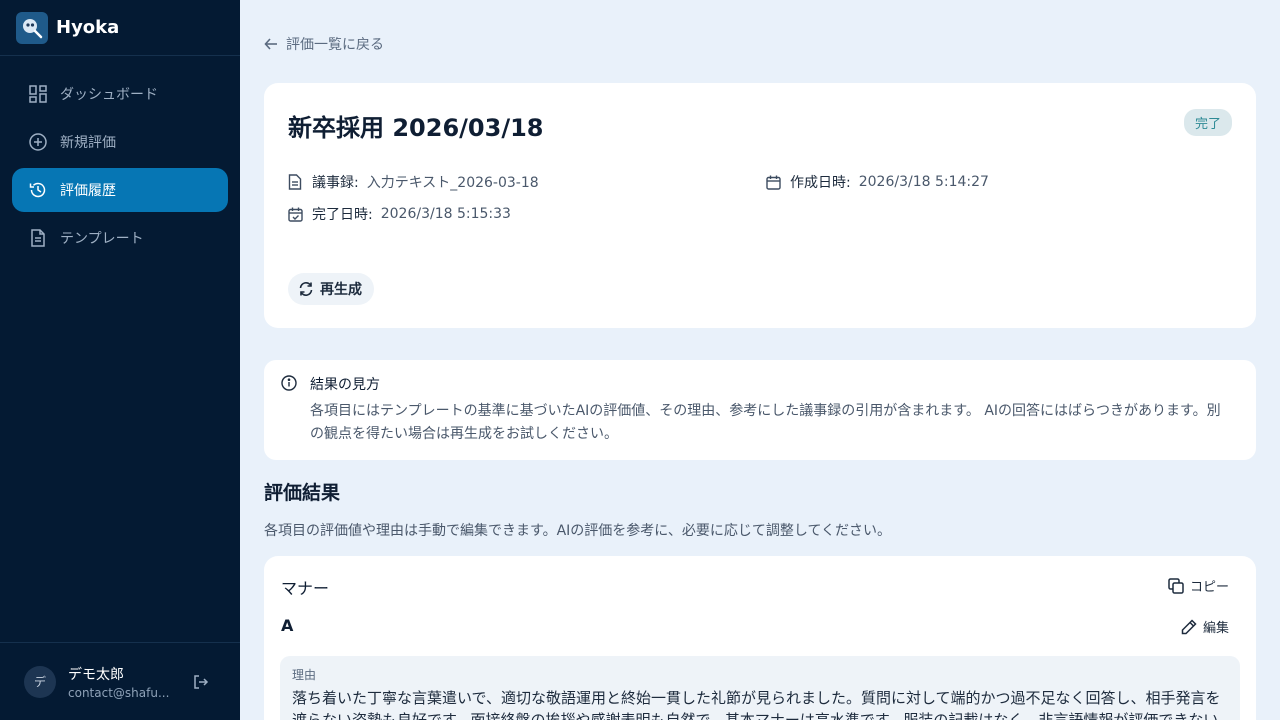  Describe the element at coordinates (1189, 626) in the screenshot. I see `pencil-icon` at that location.